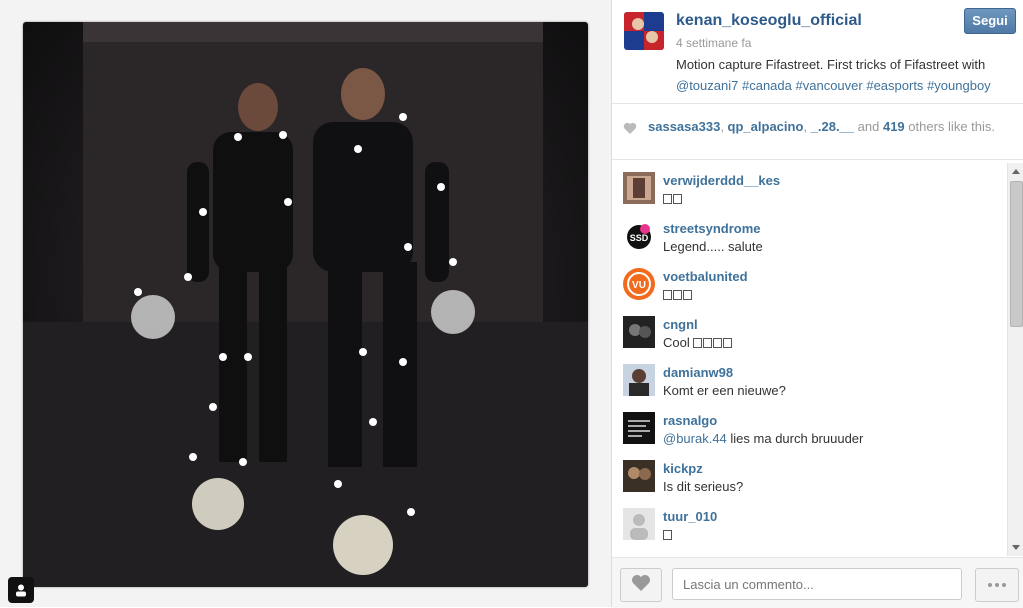  What do you see at coordinates (807, 378) in the screenshot?
I see `comment-item: damianw98 Komt er een nieuwe?` at bounding box center [807, 378].